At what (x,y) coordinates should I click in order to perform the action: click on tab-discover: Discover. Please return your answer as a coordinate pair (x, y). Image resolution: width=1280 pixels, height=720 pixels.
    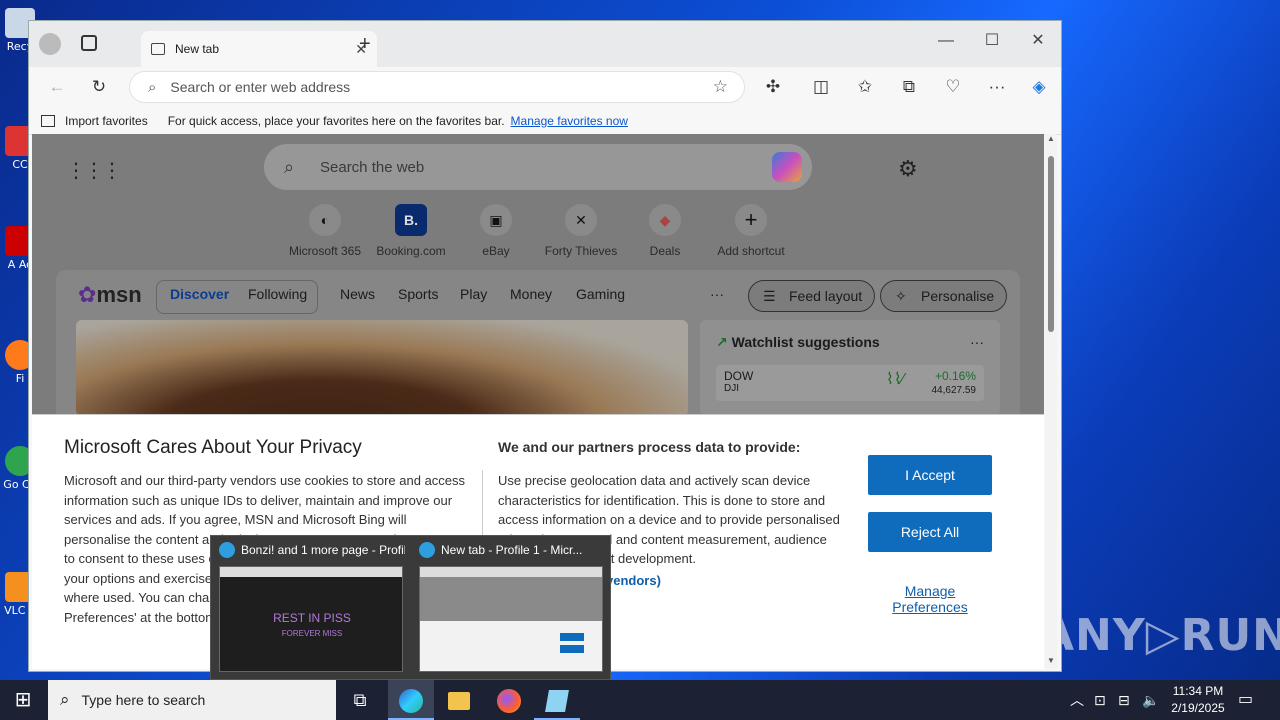
    Looking at the image, I should click on (199, 294).